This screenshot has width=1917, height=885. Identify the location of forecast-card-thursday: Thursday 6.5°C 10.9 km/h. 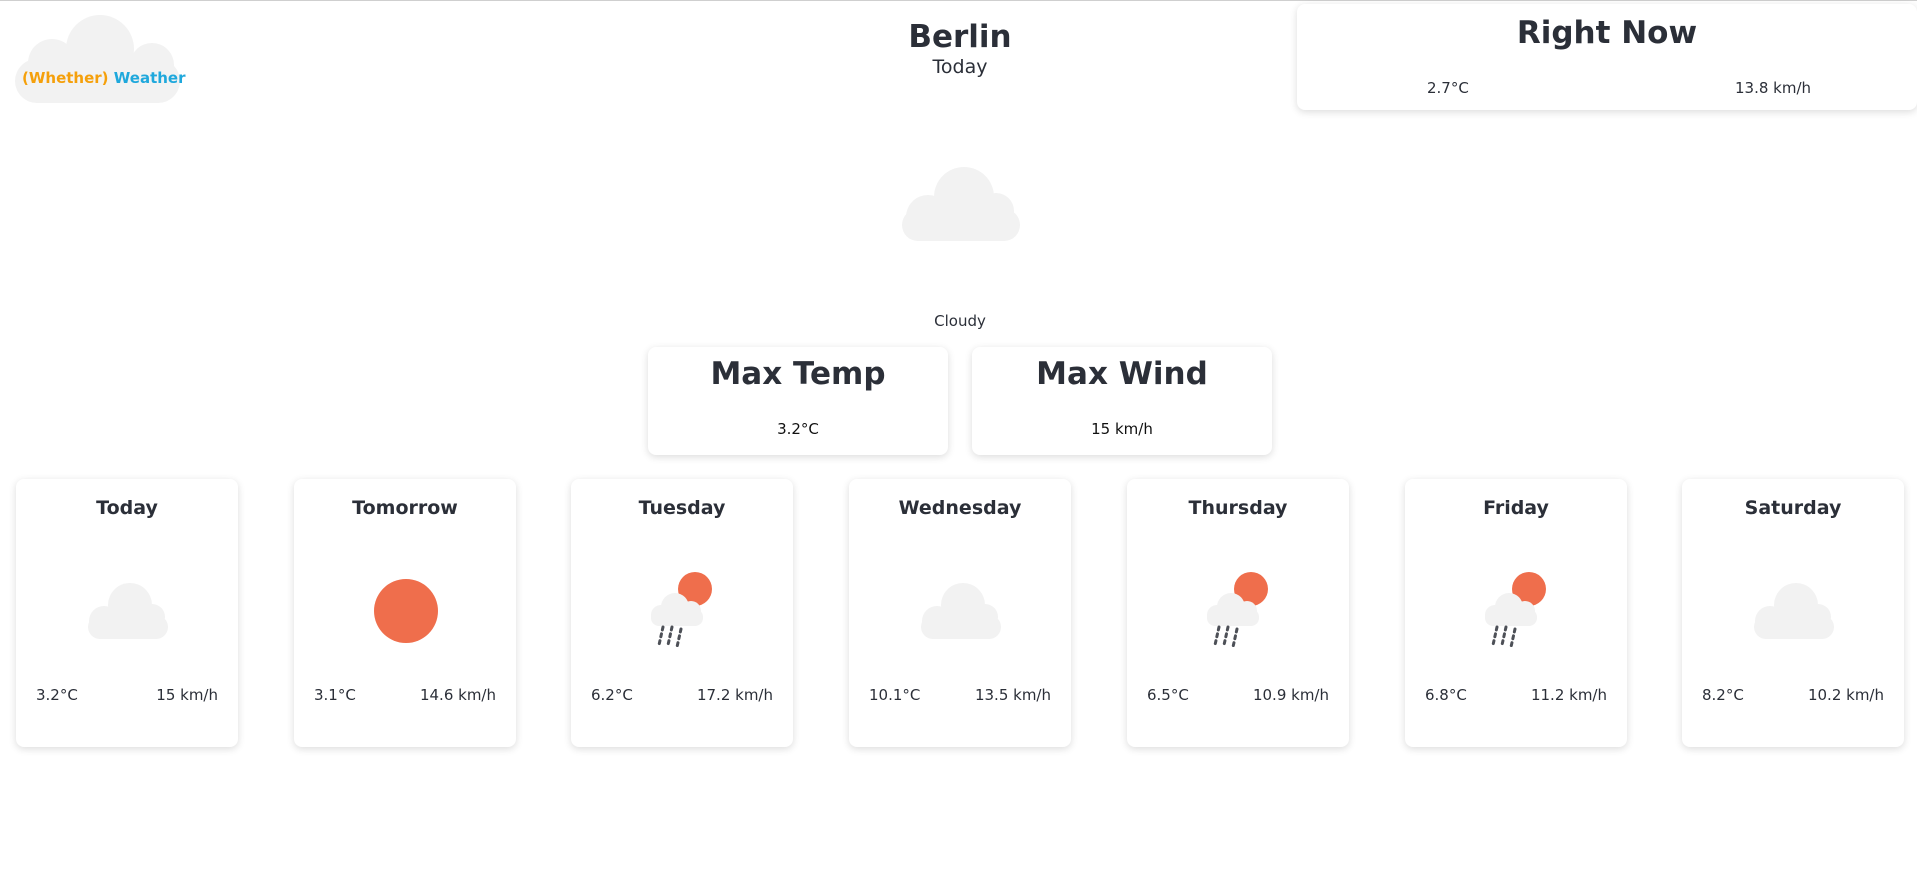
(1238, 613).